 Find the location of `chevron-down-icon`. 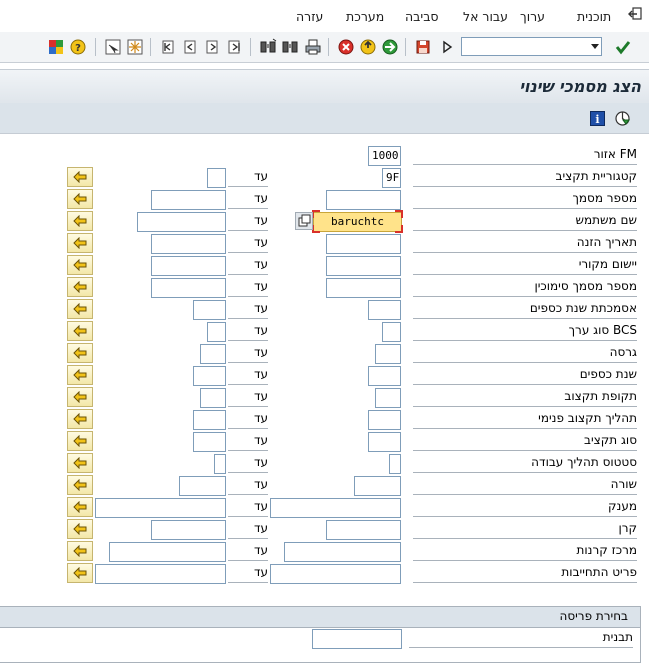

chevron-down-icon is located at coordinates (595, 46).